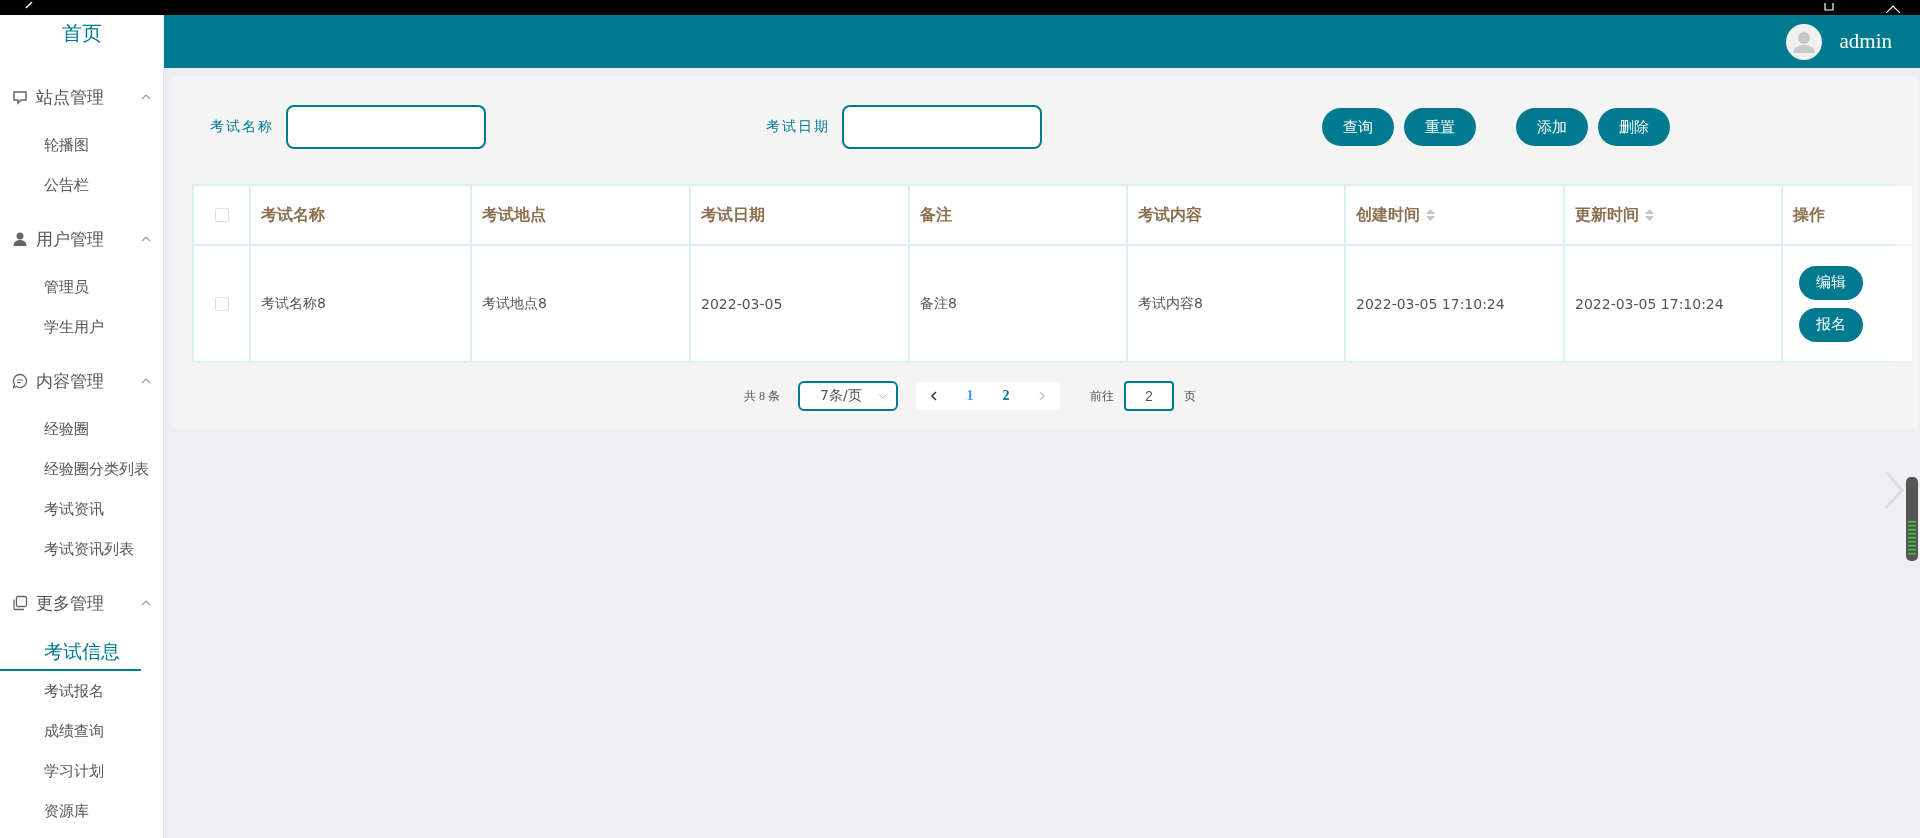  I want to click on menu-group-title: 用户管理, so click(70, 239).